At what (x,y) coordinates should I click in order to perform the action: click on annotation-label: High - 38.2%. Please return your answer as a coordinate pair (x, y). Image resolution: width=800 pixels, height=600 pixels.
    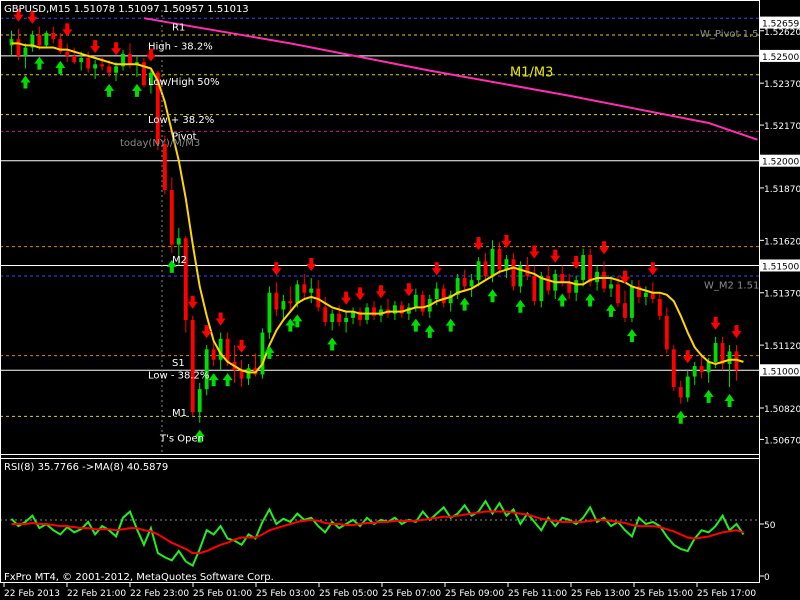
    Looking at the image, I should click on (180, 46).